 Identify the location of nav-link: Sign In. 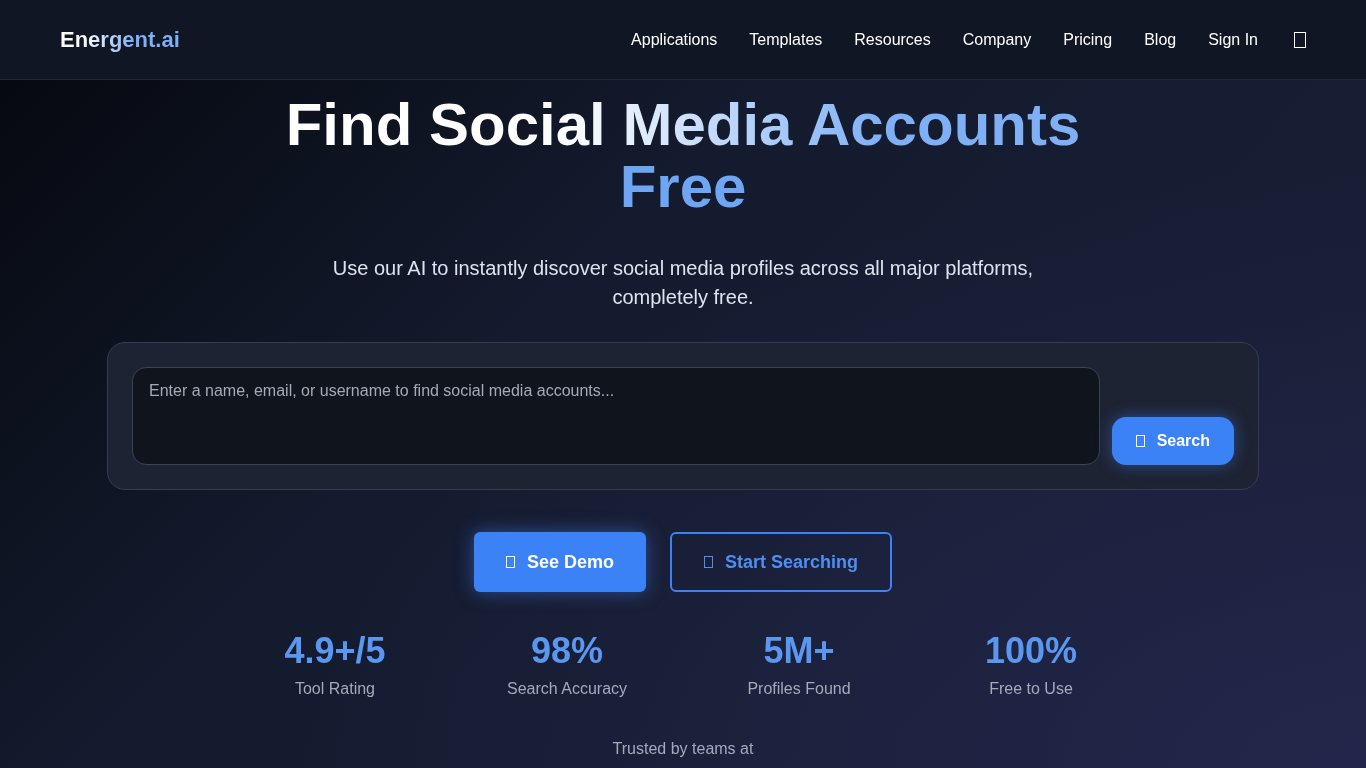
(1233, 39).